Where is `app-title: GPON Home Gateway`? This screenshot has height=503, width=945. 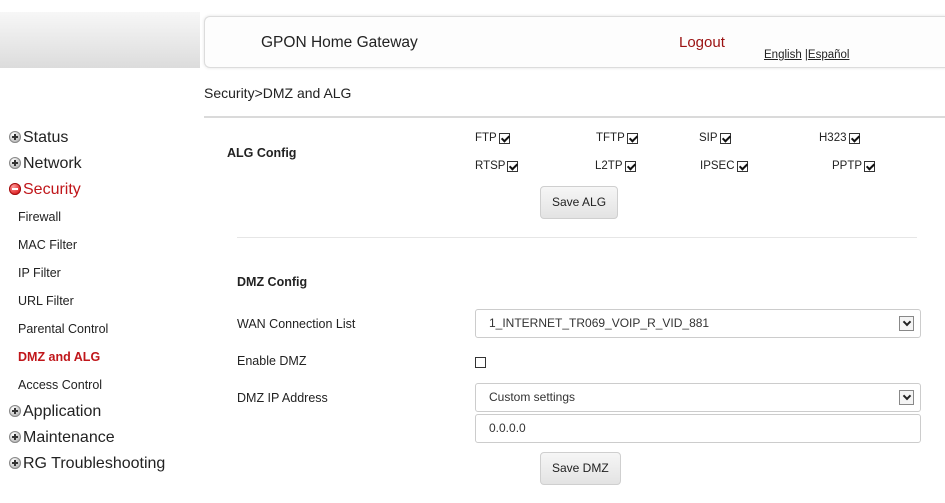
app-title: GPON Home Gateway is located at coordinates (339, 42).